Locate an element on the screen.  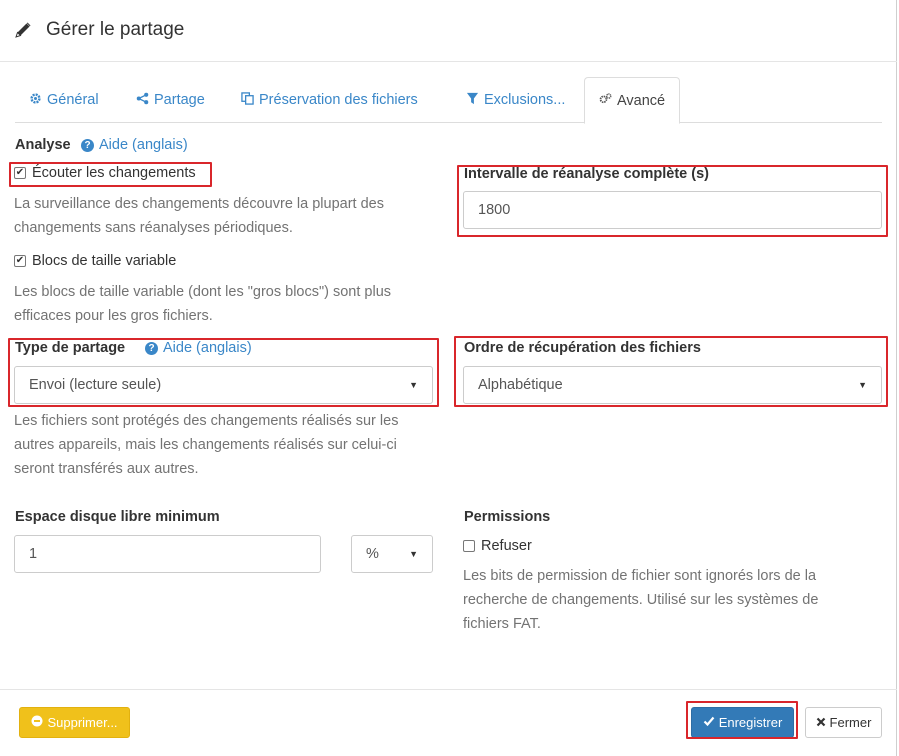
tab-advanced: Avancé is located at coordinates (632, 100).